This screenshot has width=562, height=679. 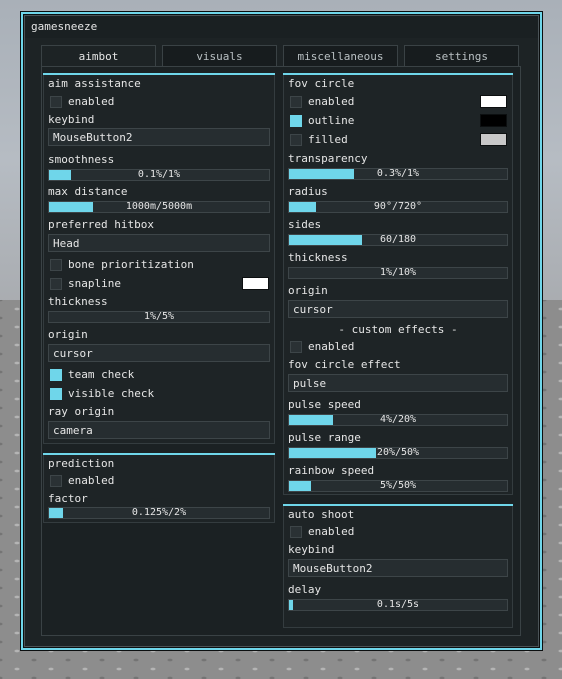 What do you see at coordinates (493, 120) in the screenshot?
I see `outline-color-swatch` at bounding box center [493, 120].